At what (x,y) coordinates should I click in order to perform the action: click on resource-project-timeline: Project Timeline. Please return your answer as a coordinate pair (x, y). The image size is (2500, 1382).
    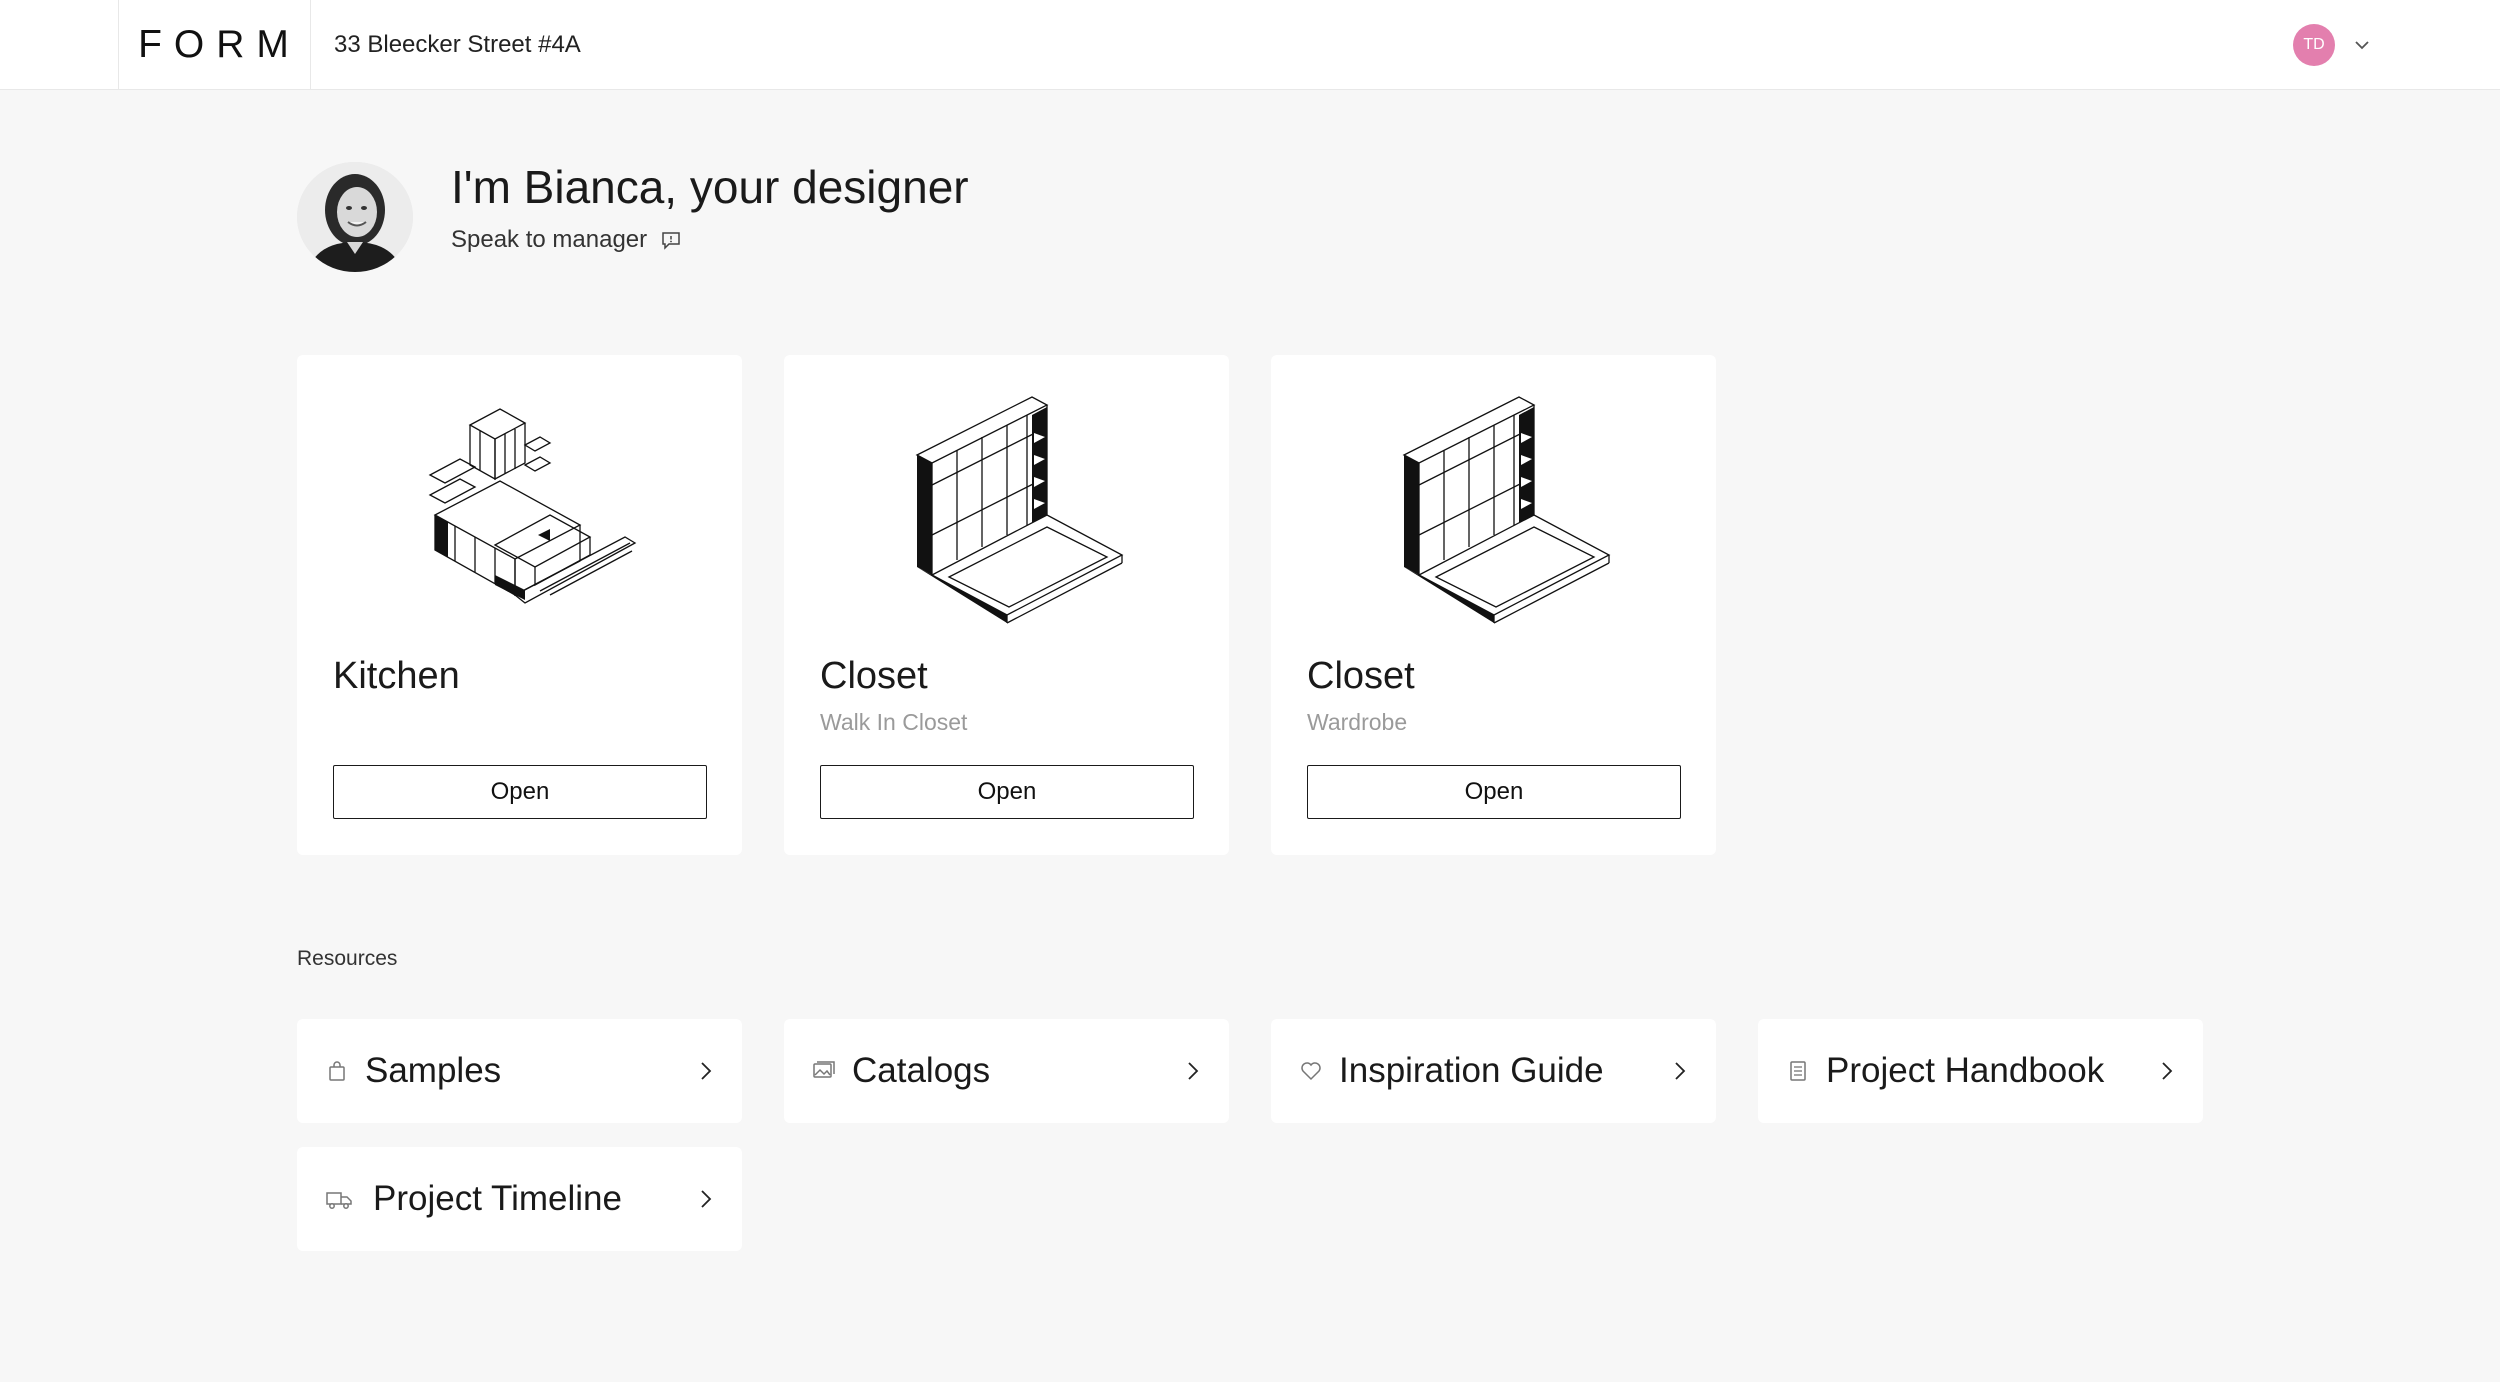
    Looking at the image, I should click on (519, 1199).